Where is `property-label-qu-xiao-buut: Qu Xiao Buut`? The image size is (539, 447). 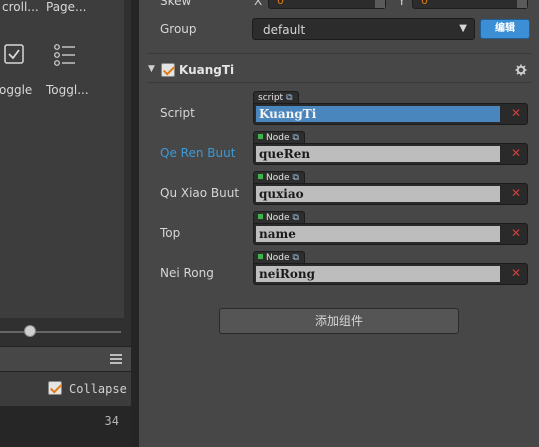
property-label-qu-xiao-buut: Qu Xiao Buut is located at coordinates (200, 193).